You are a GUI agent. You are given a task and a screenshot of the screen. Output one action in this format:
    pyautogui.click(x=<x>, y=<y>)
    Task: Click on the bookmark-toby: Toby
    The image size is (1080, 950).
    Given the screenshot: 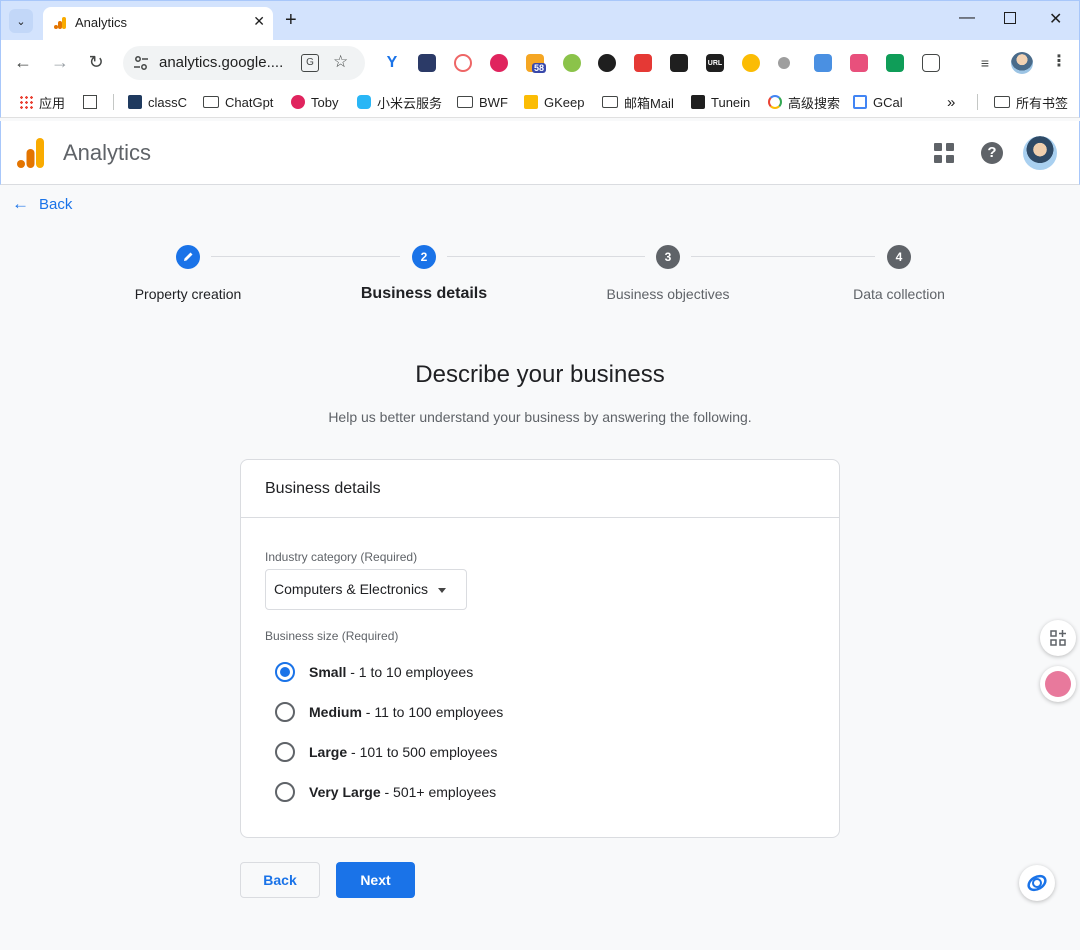 What is the action you would take?
    pyautogui.click(x=314, y=102)
    